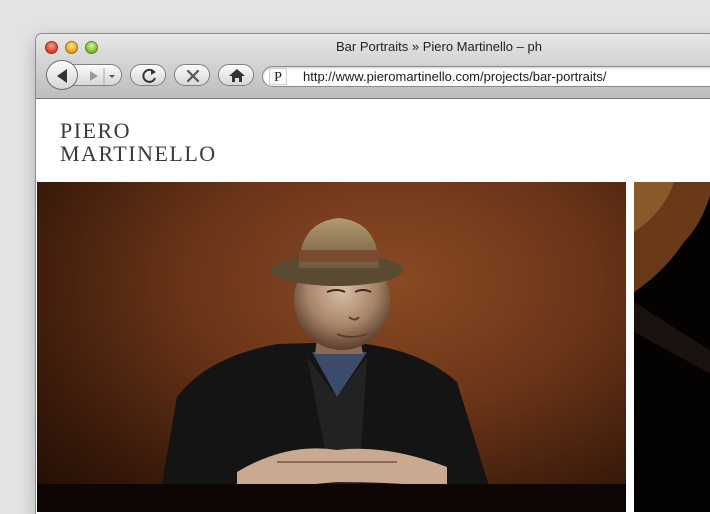  What do you see at coordinates (91, 47) in the screenshot?
I see `zoom-window-button` at bounding box center [91, 47].